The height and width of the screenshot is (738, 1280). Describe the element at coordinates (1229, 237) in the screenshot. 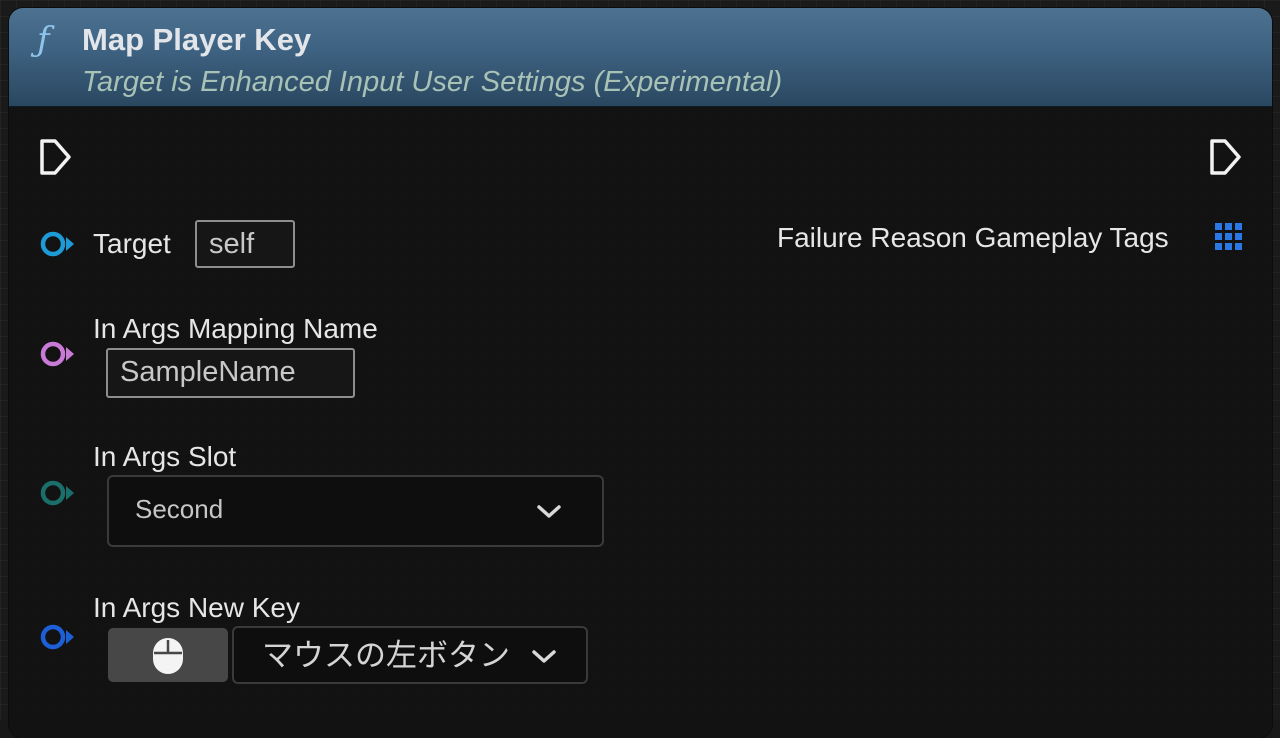

I see `gameplay-tags-container-icon` at that location.